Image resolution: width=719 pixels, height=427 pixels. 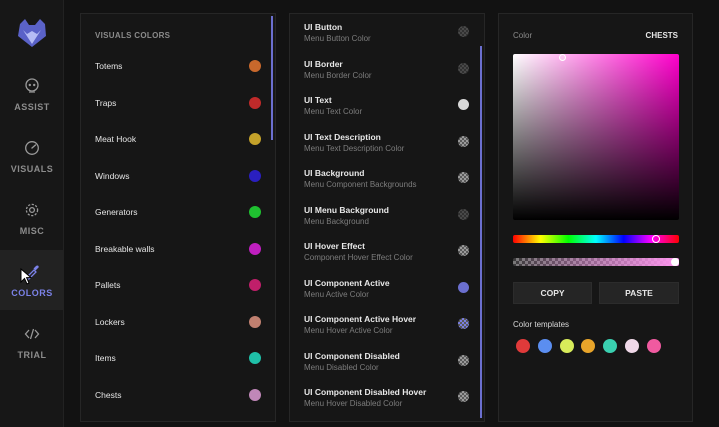 I want to click on visual-color-name: Breakable walls, so click(x=125, y=248).